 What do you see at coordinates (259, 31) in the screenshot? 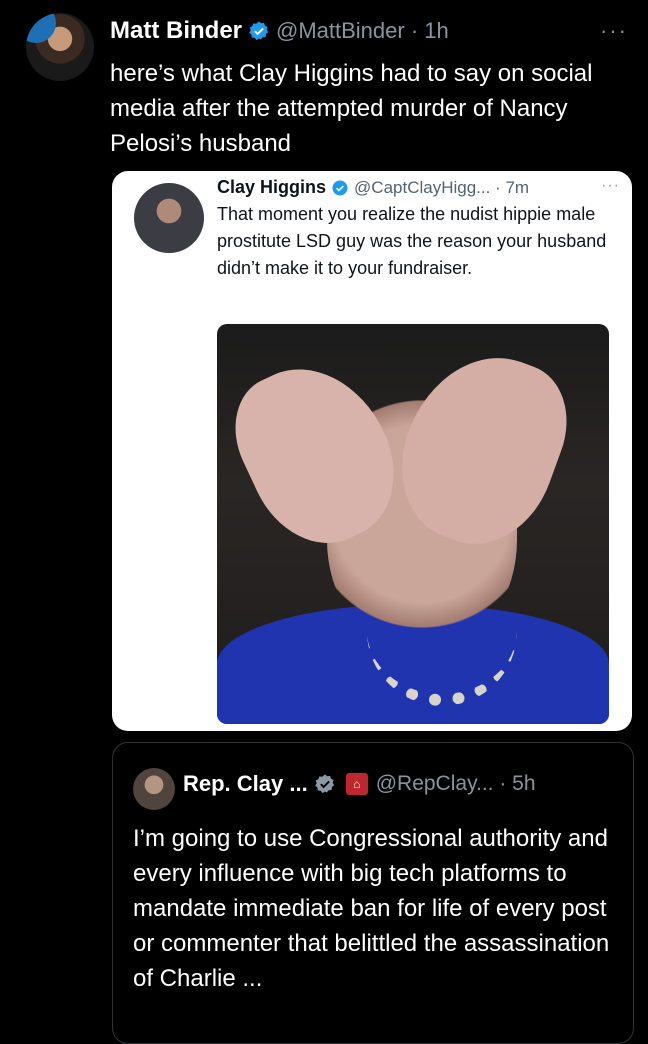
I see `verified-badge-icon` at bounding box center [259, 31].